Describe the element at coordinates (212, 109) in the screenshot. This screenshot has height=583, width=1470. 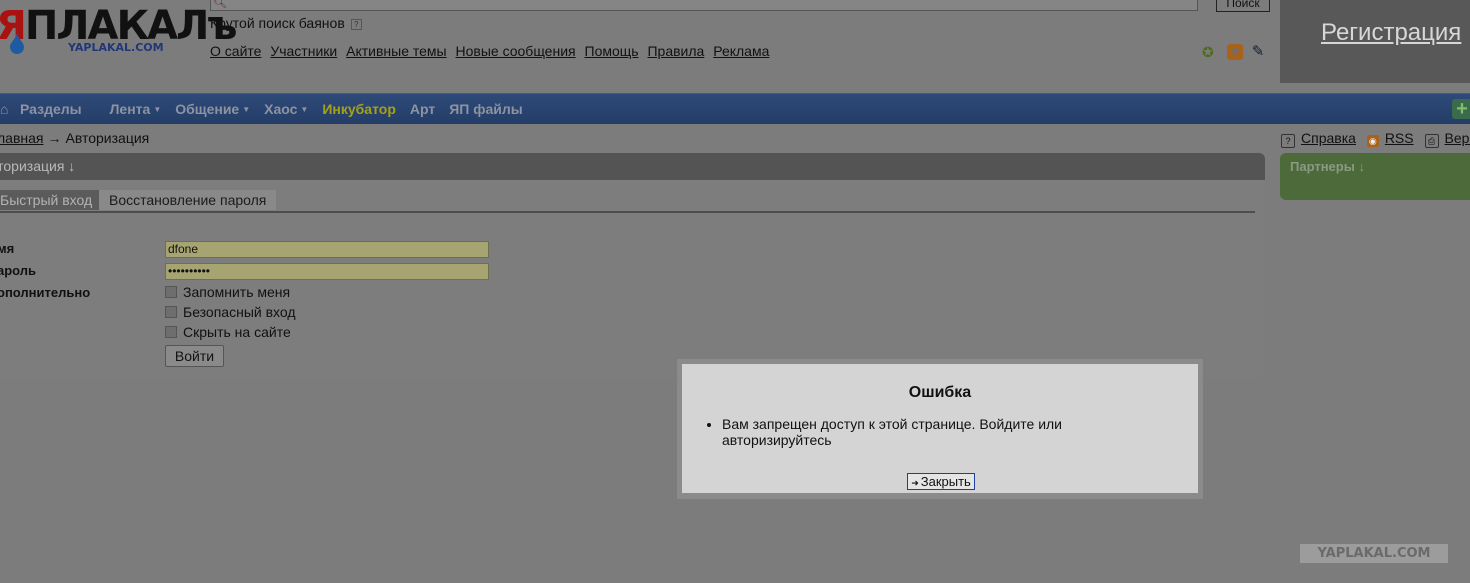
I see `menu-talk: Общение ▼` at that location.